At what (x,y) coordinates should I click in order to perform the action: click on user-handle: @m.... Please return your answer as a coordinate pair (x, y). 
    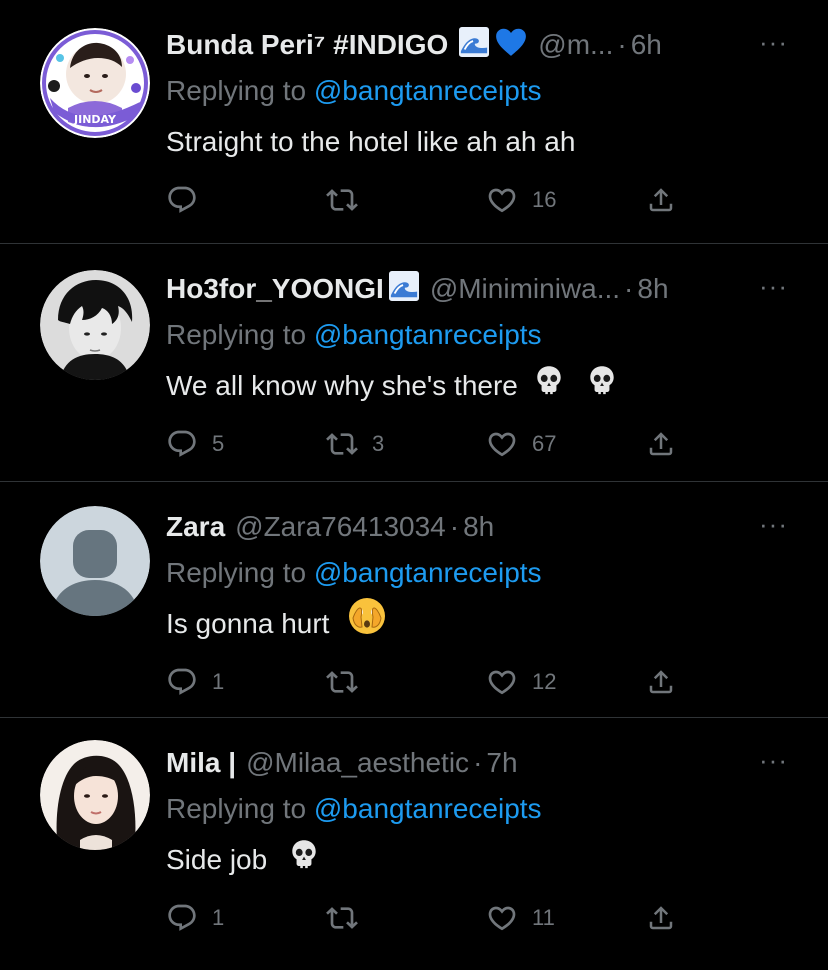
    Looking at the image, I should click on (575, 45).